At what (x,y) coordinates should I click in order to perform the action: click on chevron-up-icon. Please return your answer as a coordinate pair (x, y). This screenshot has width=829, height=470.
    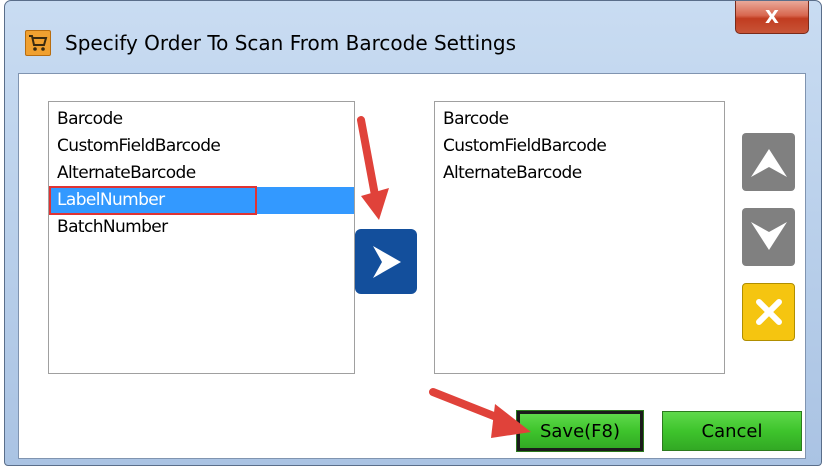
    Looking at the image, I should click on (768, 163).